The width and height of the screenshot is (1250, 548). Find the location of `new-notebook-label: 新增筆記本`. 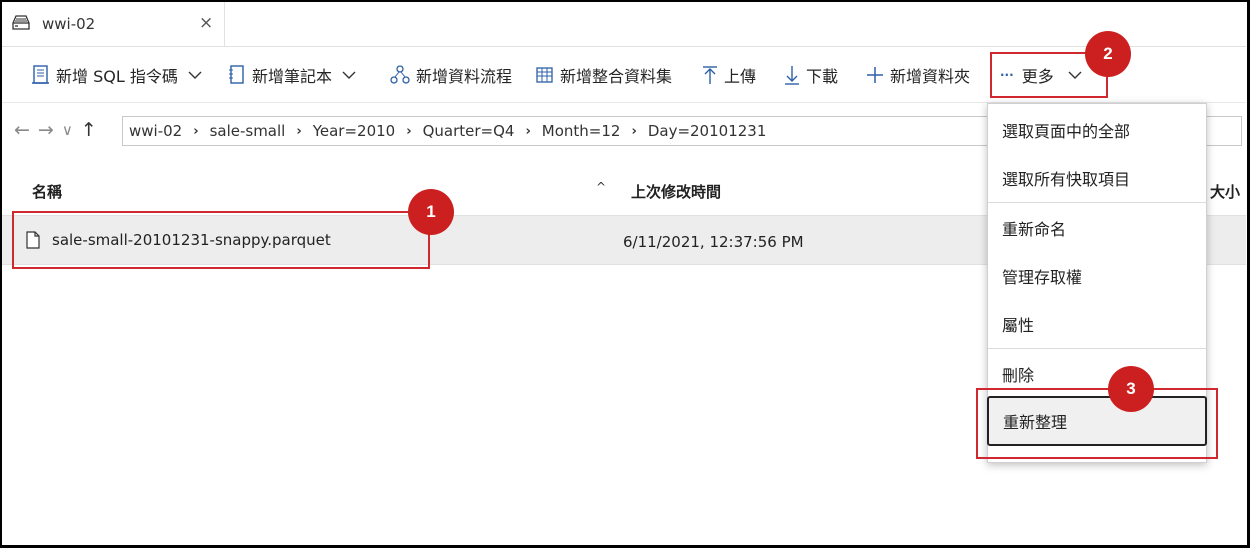

new-notebook-label: 新增筆記本 is located at coordinates (292, 76).